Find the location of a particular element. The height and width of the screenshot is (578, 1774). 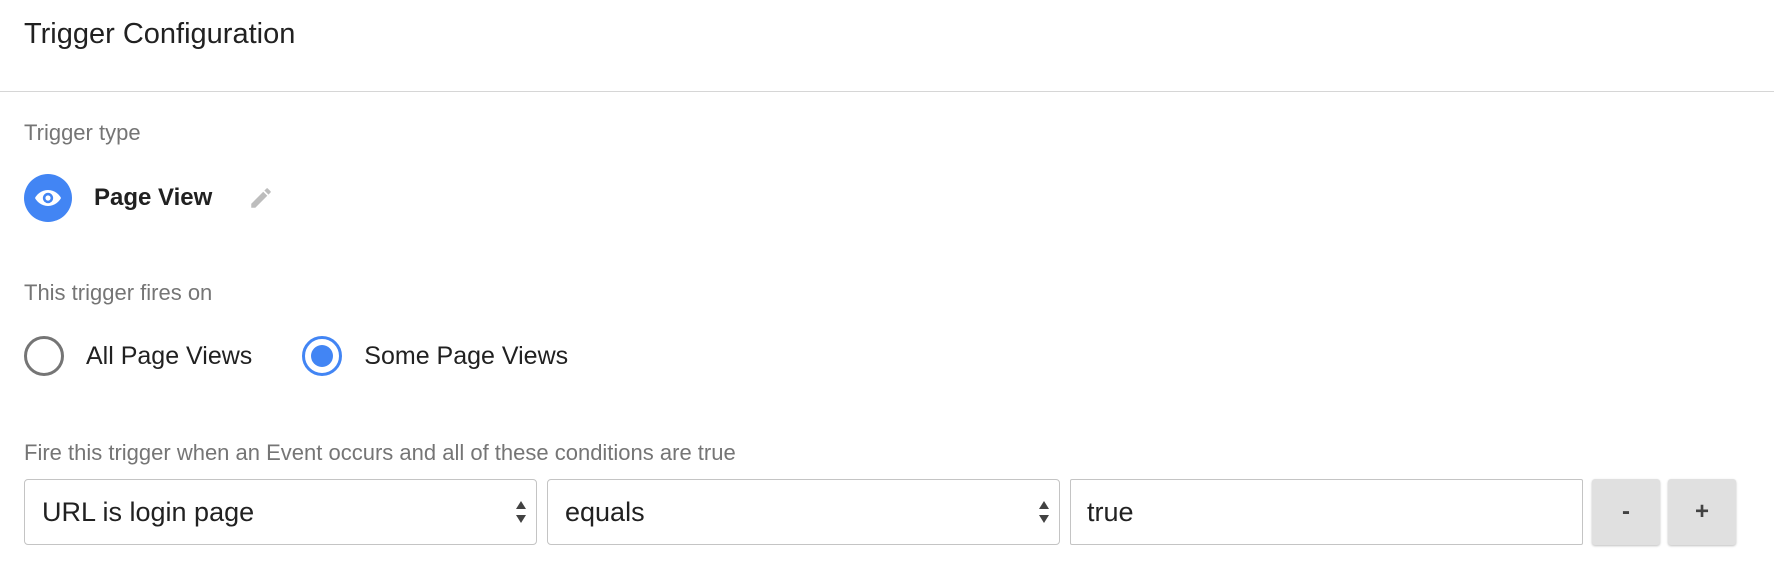

condition-row: URL is login page equals - + is located at coordinates (880, 512).